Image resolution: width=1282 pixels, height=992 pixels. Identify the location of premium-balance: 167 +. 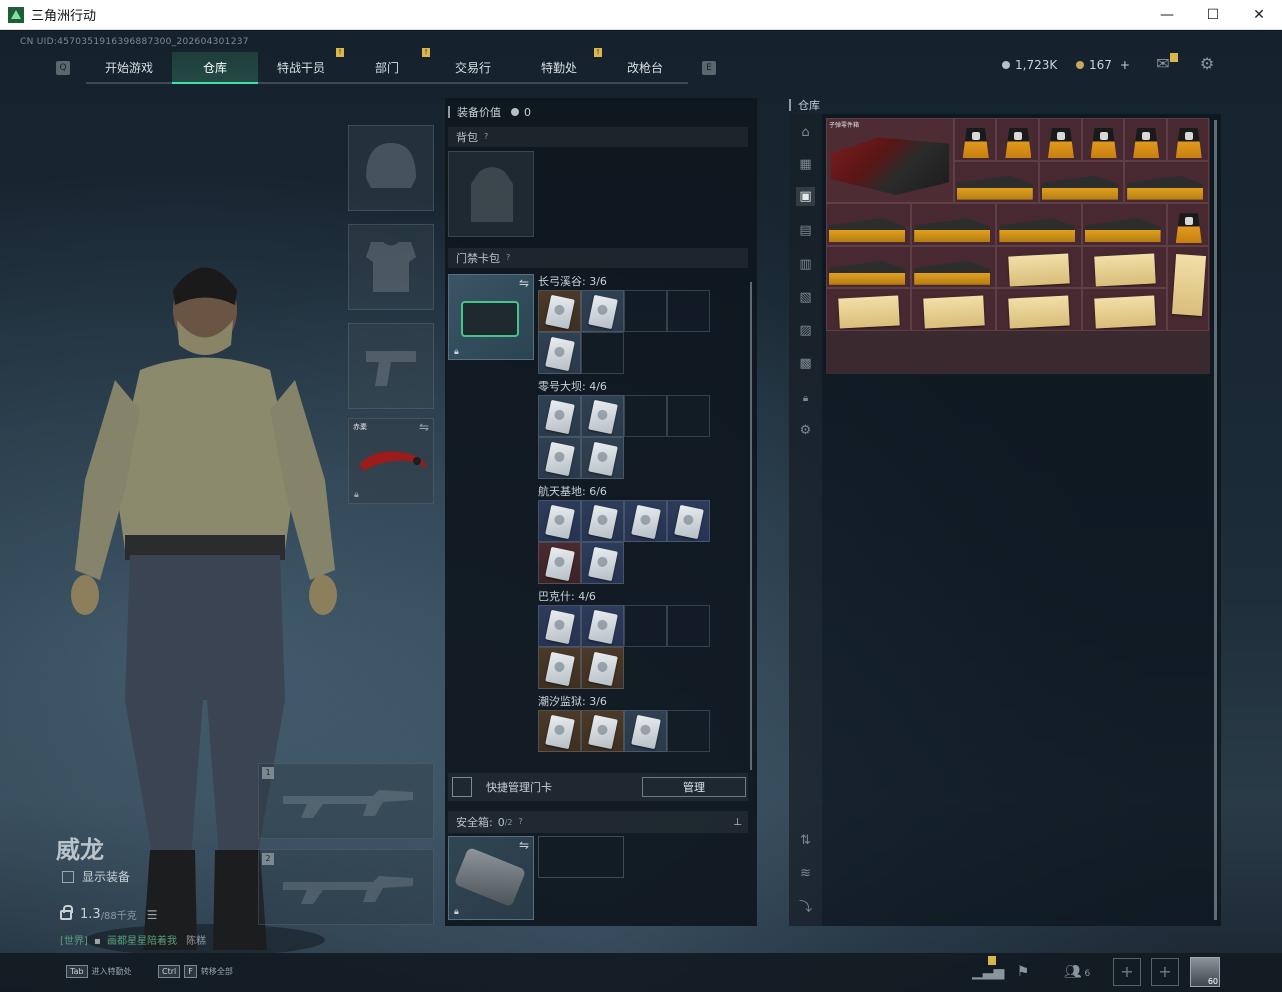
(1103, 65).